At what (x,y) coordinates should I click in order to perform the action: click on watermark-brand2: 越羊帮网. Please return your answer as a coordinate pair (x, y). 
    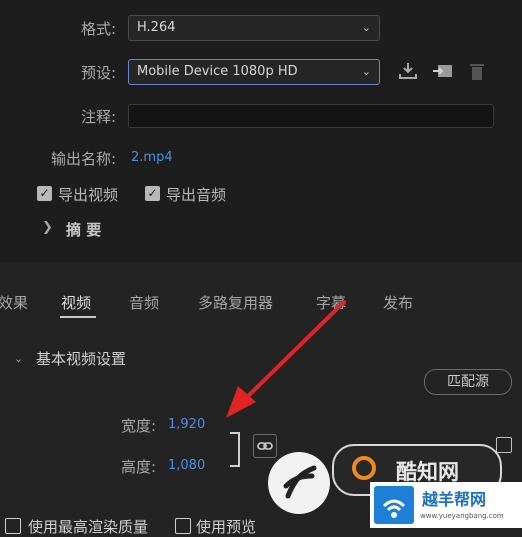
    Looking at the image, I should click on (454, 499).